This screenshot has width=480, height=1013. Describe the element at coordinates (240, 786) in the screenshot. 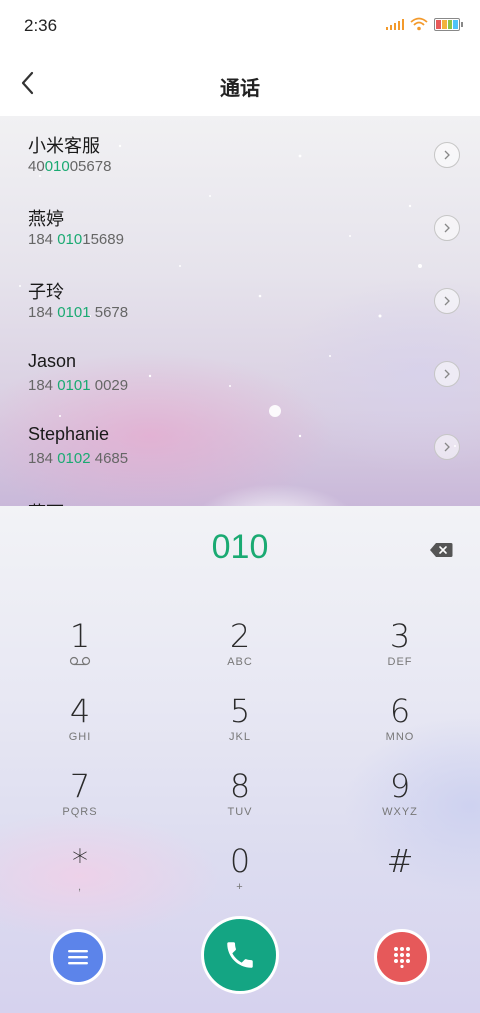

I see `key-digit: 8` at that location.